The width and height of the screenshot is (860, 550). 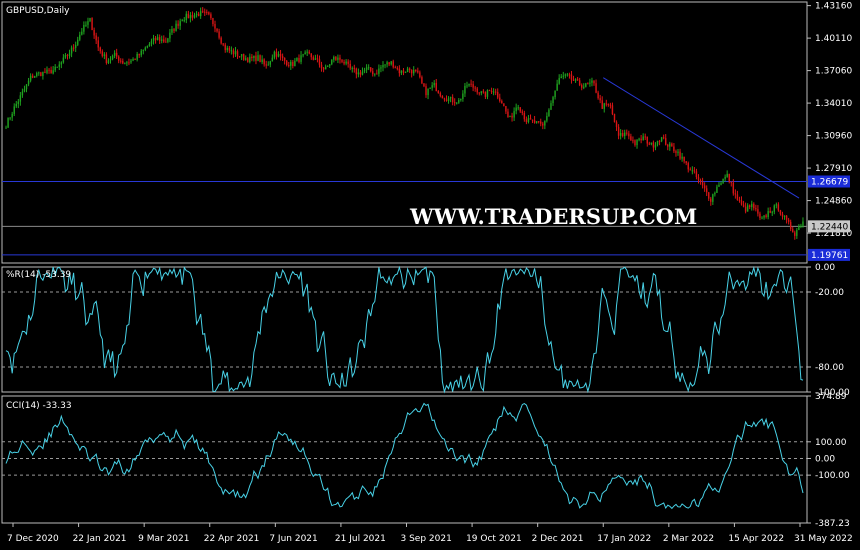 I want to click on price-marker-label: 1.26679, so click(x=829, y=183).